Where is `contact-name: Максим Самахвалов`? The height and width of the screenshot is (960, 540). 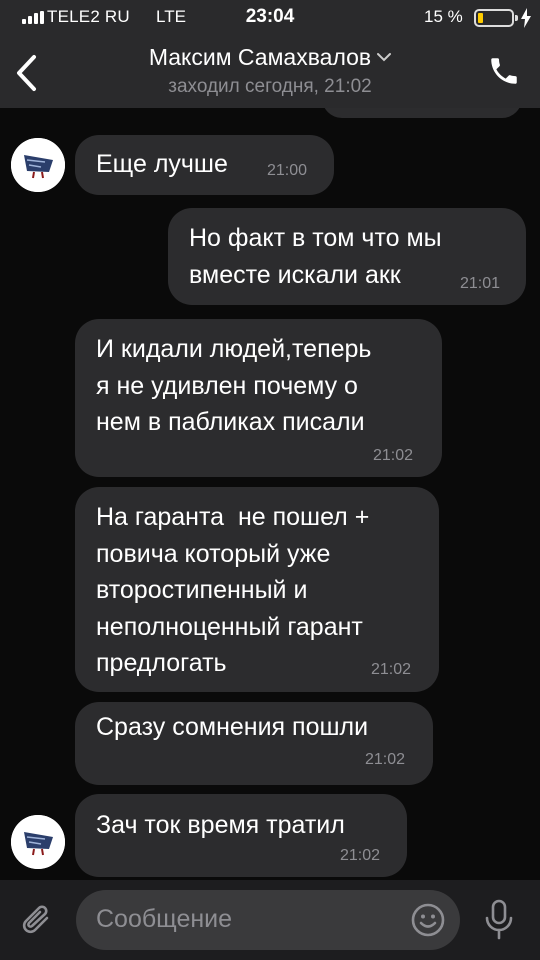
contact-name: Максим Самахвалов is located at coordinates (260, 57).